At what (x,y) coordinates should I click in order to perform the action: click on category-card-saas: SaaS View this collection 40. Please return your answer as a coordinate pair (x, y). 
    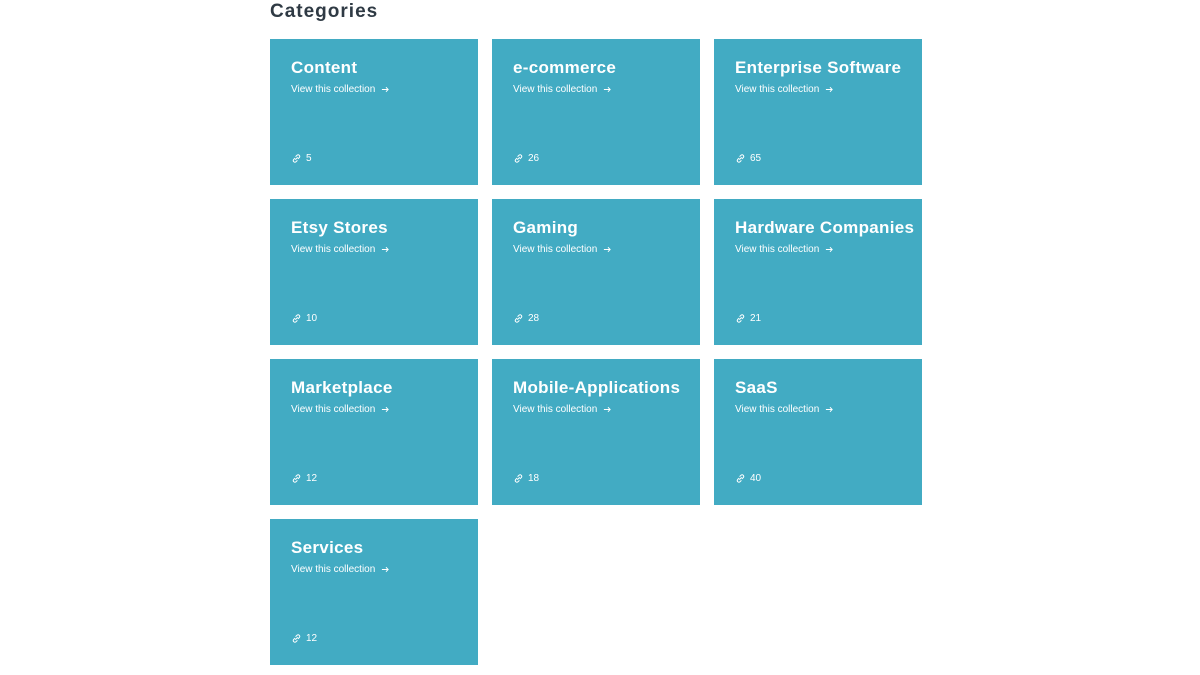
    Looking at the image, I should click on (818, 432).